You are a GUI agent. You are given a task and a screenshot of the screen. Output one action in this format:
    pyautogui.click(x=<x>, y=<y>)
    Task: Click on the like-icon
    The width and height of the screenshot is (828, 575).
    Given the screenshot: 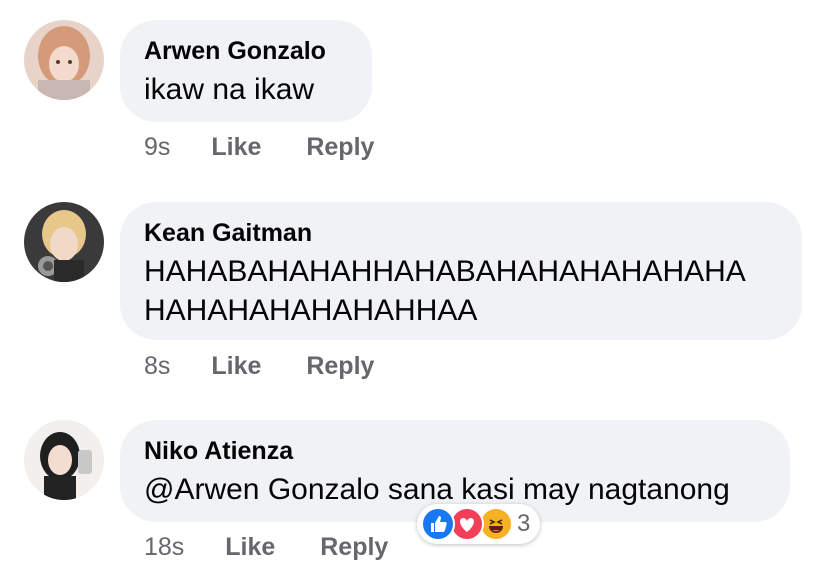 What is the action you would take?
    pyautogui.click(x=438, y=524)
    